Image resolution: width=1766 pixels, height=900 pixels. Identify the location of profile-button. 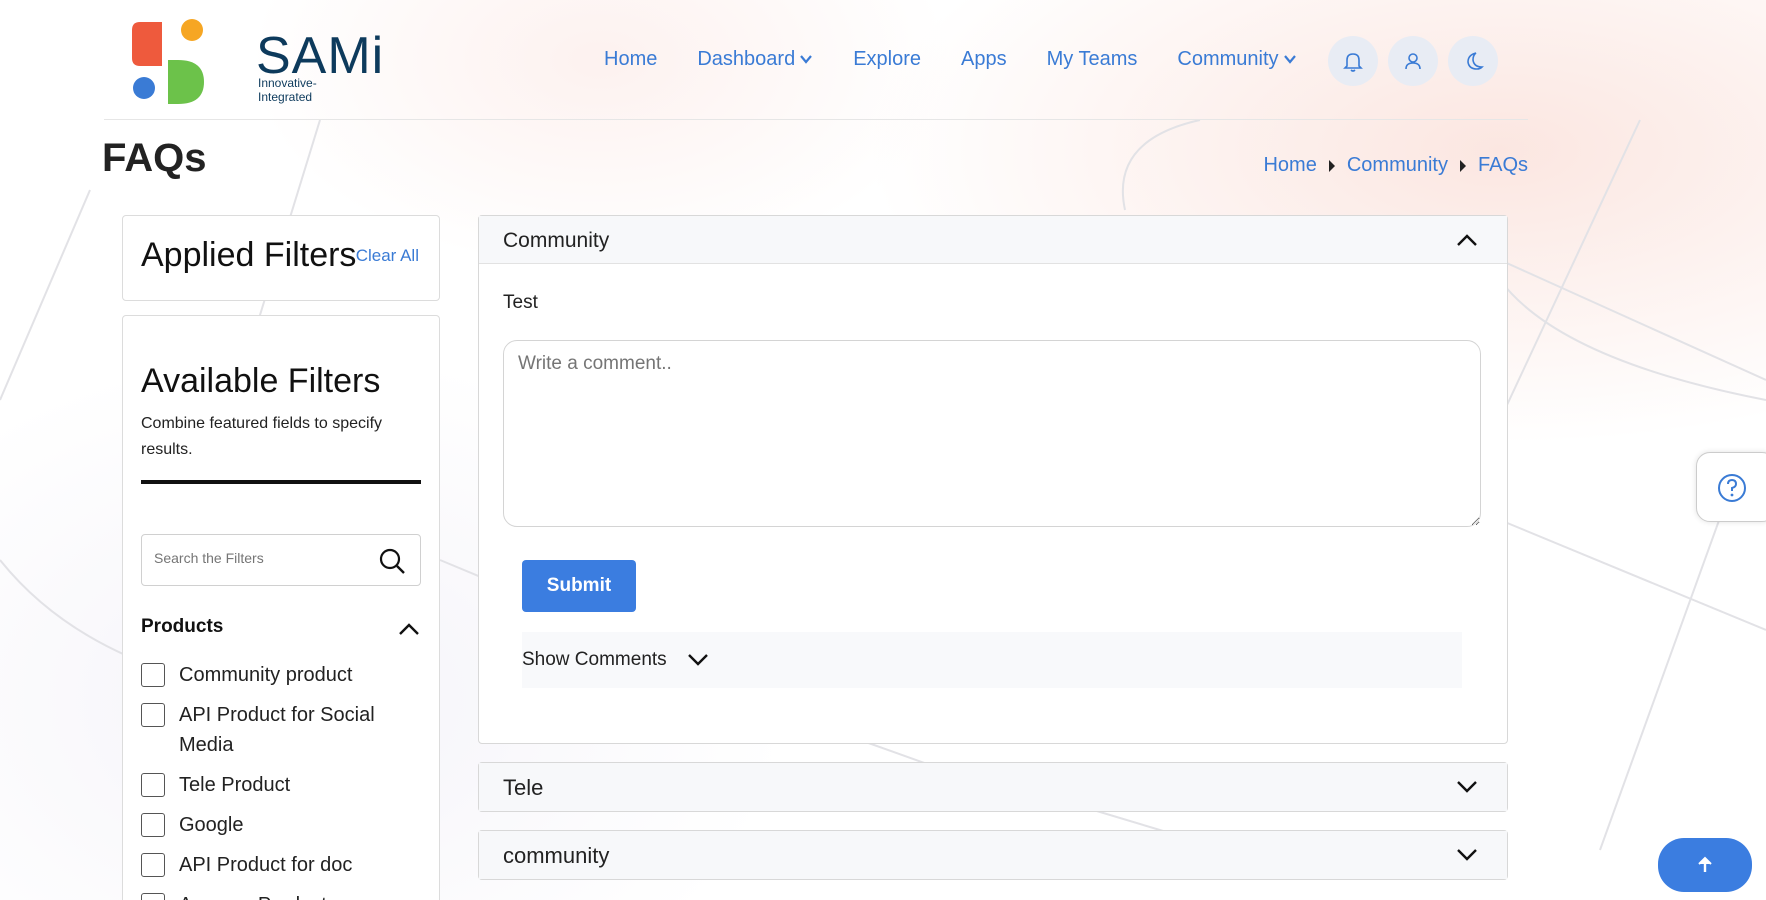
(1413, 61).